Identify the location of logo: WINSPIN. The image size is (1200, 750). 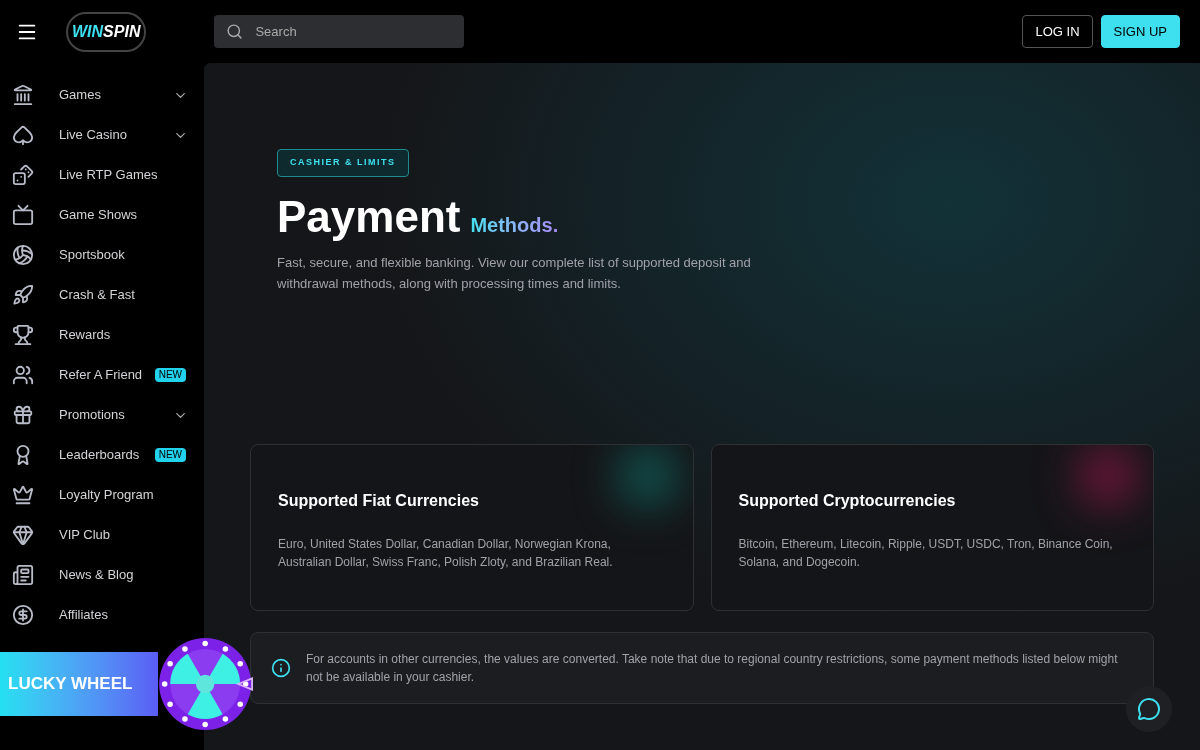
(106, 31).